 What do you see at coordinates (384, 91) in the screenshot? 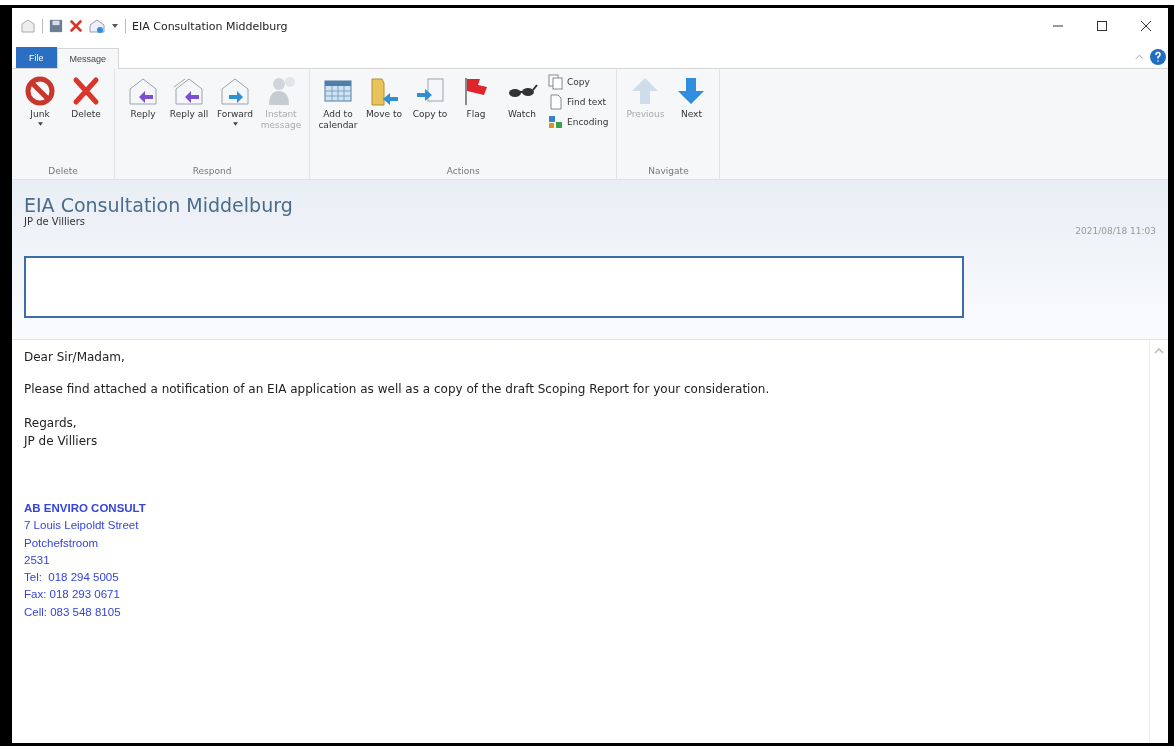
I see `move-icon` at bounding box center [384, 91].